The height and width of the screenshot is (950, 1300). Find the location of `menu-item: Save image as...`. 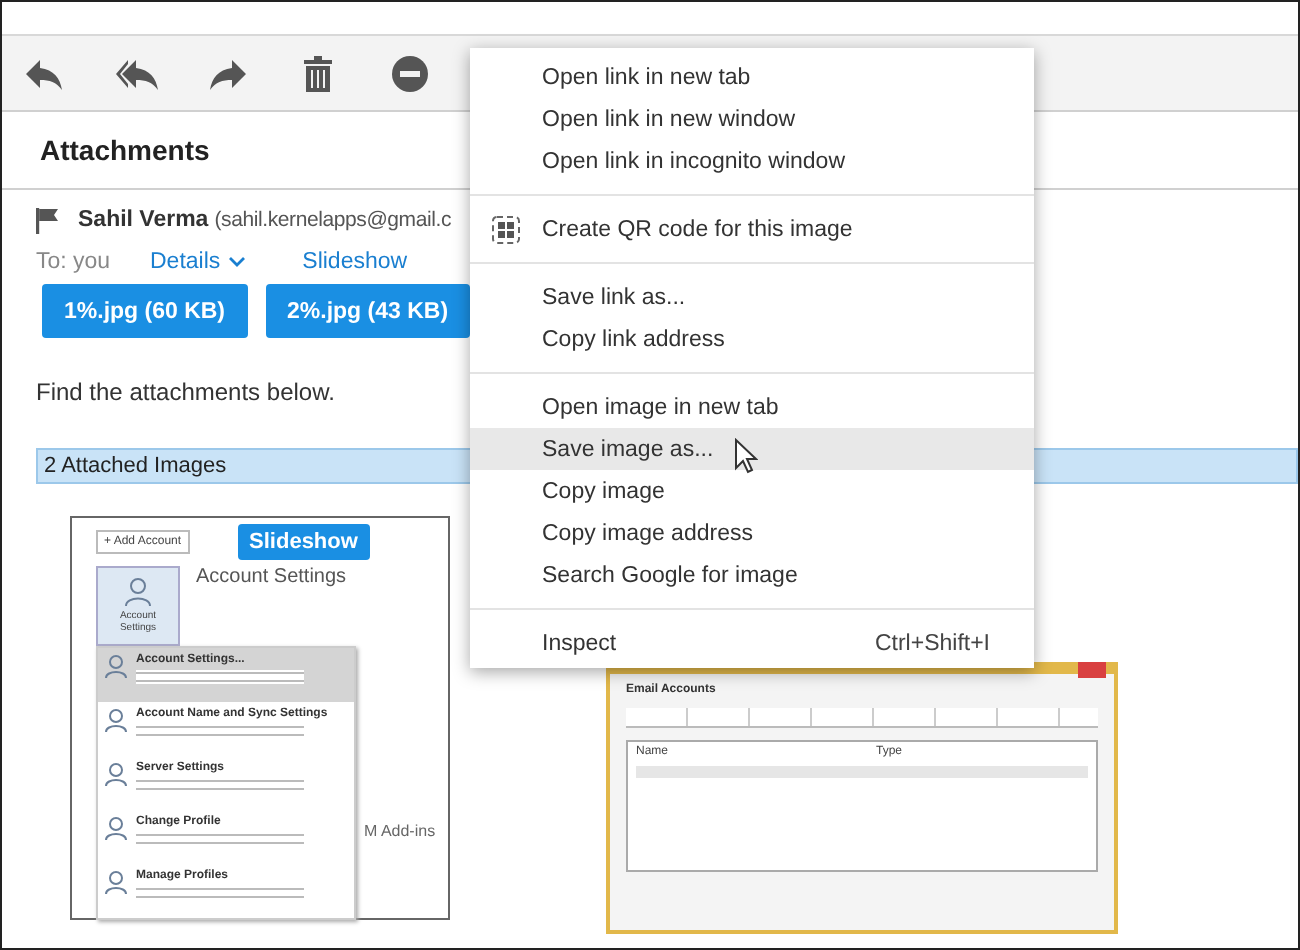

menu-item: Save image as... is located at coordinates (752, 449).